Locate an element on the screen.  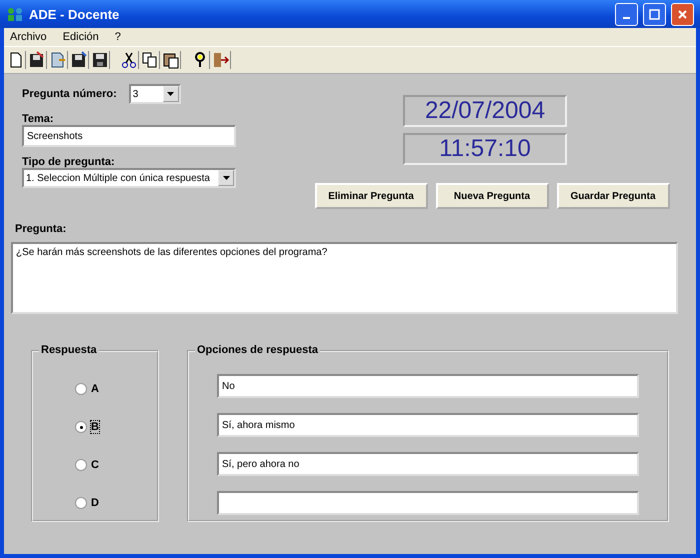
close-icon is located at coordinates (682, 14).